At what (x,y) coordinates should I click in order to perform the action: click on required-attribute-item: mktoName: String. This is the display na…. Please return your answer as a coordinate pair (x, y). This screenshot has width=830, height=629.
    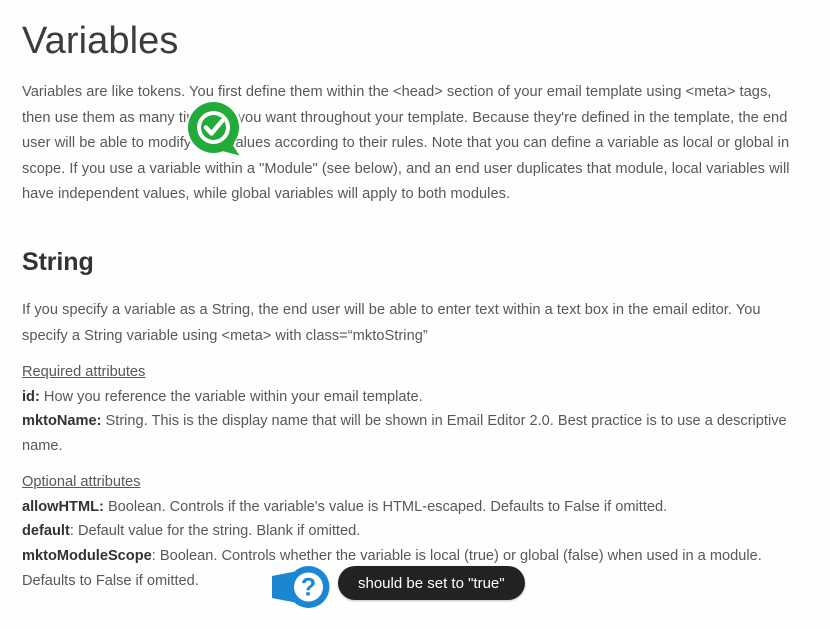
    Looking at the image, I should click on (409, 433).